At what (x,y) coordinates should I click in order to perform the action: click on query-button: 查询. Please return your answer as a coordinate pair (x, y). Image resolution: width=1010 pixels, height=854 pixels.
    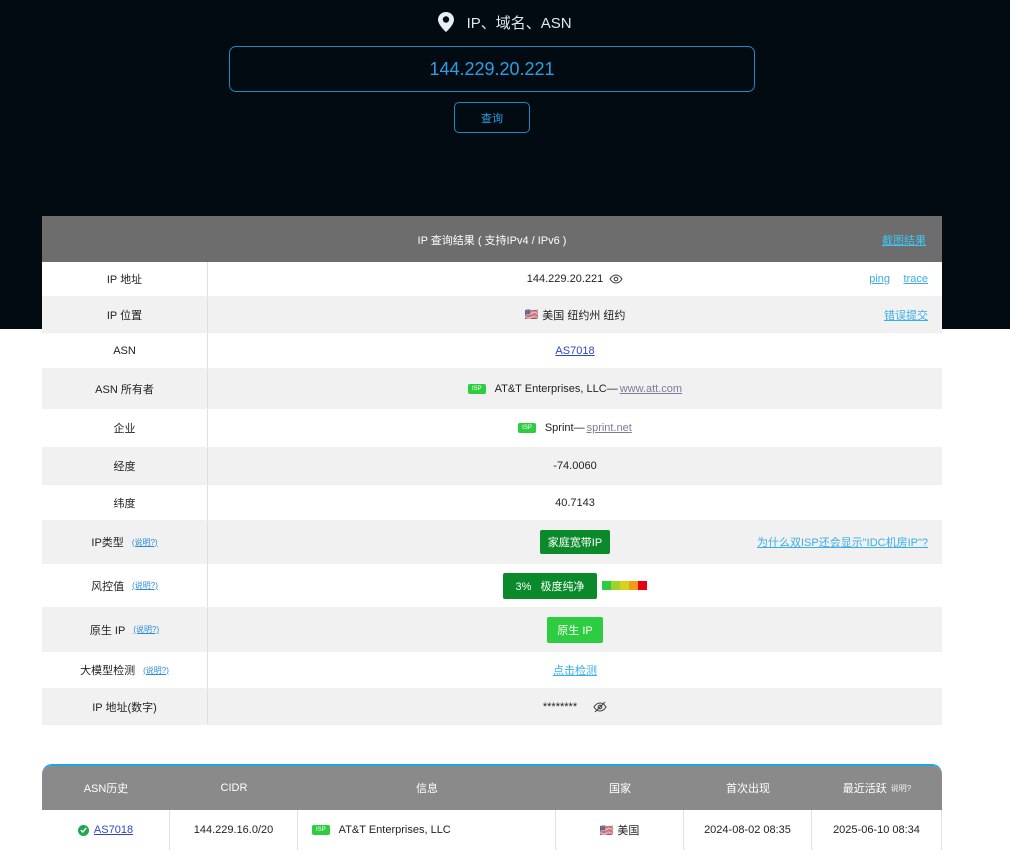
    Looking at the image, I should click on (492, 117).